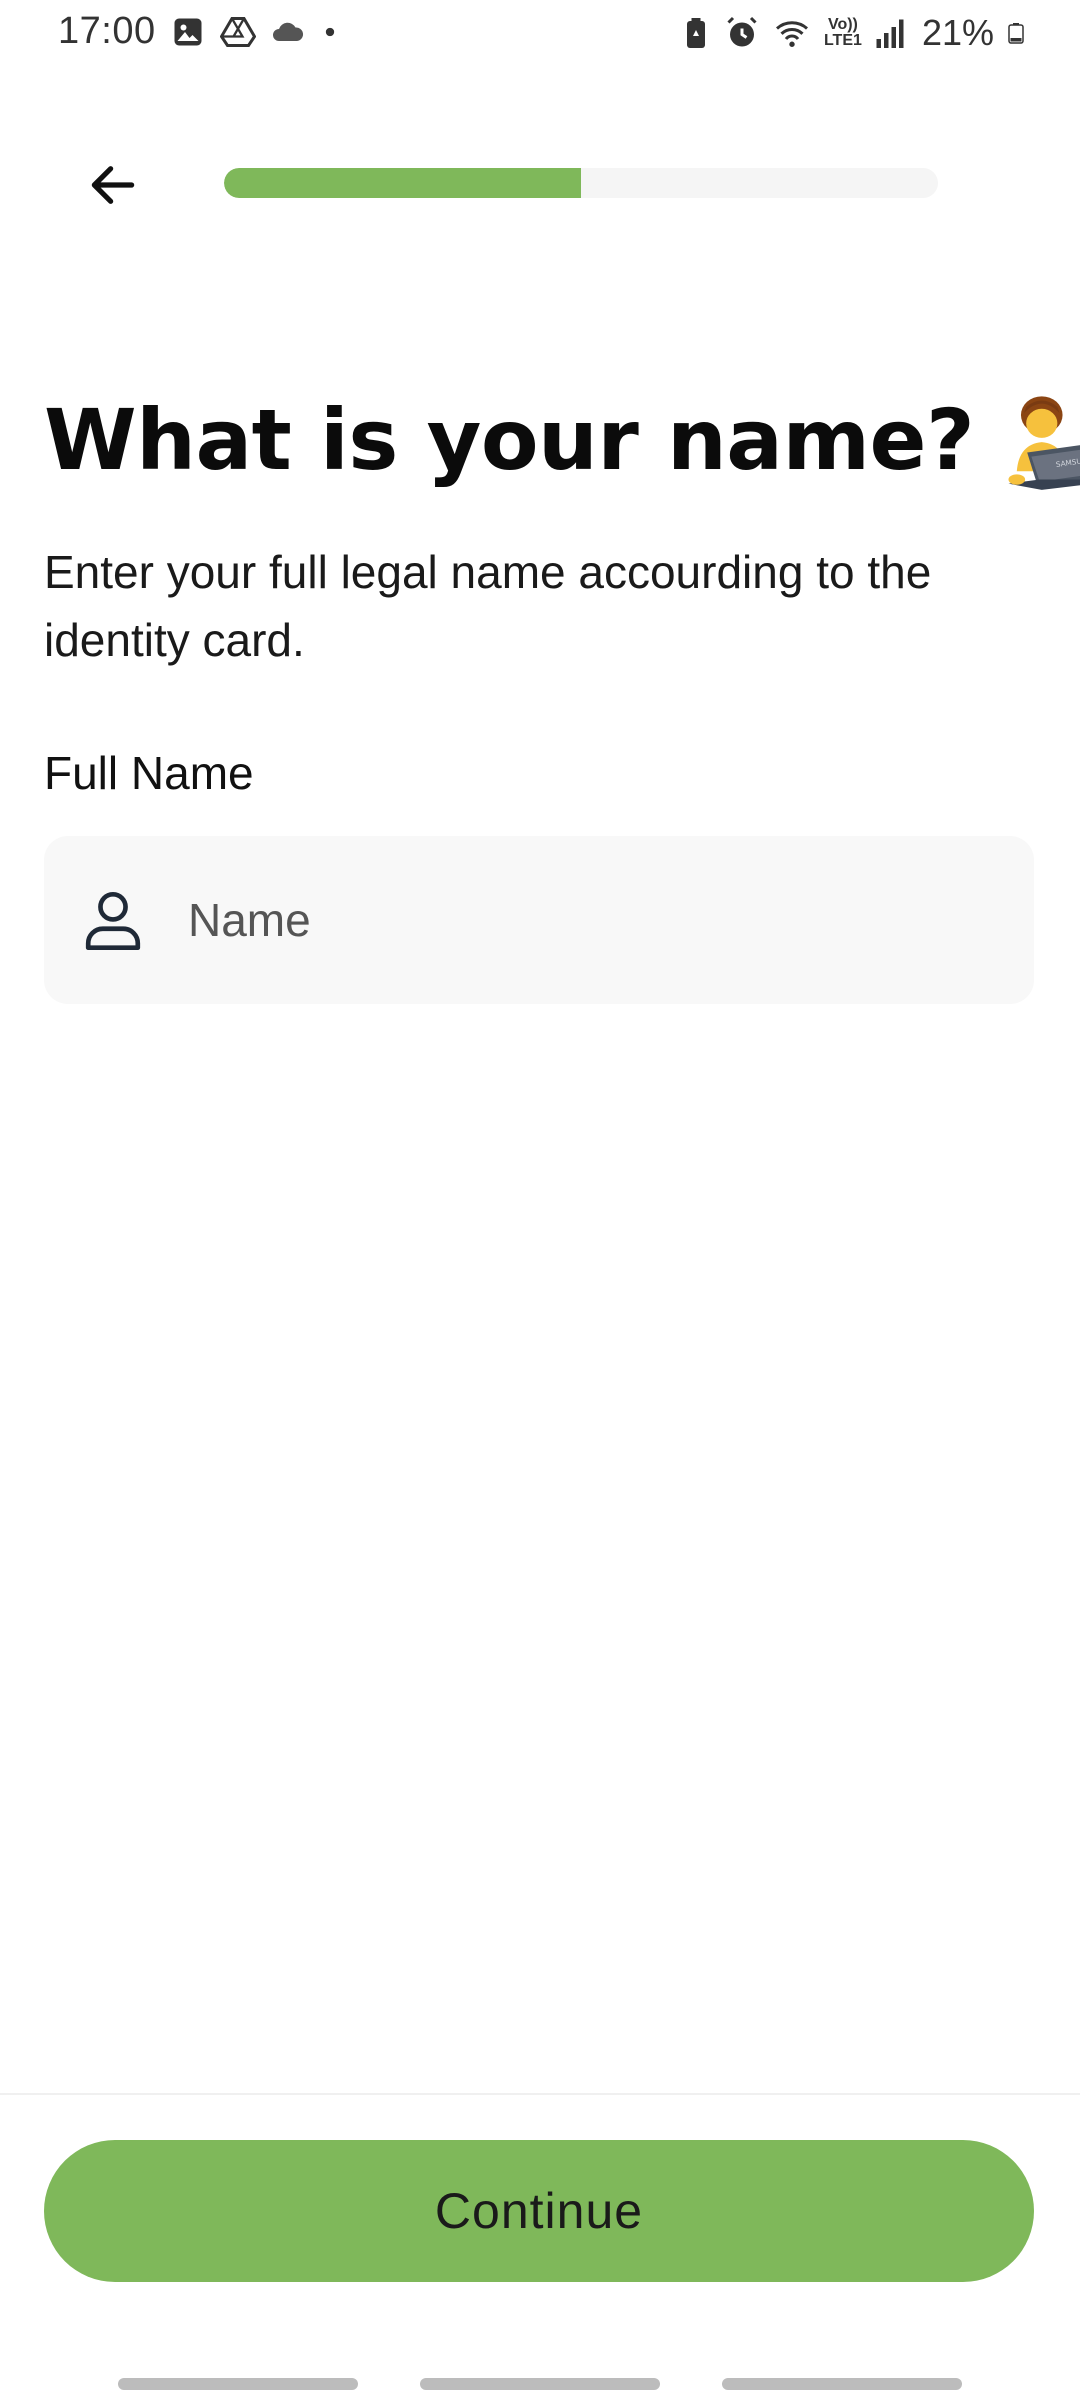  I want to click on cloud-icon, so click(287, 31).